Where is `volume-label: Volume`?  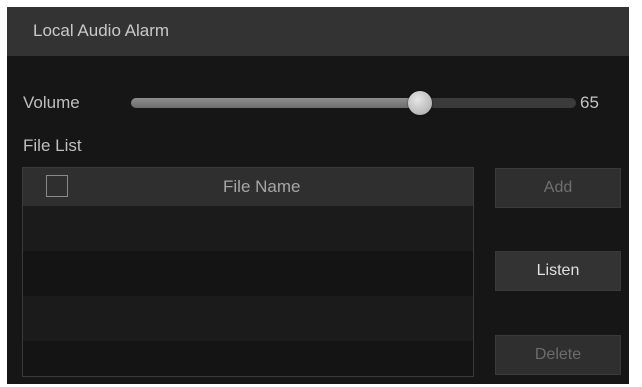
volume-label: Volume is located at coordinates (51, 102).